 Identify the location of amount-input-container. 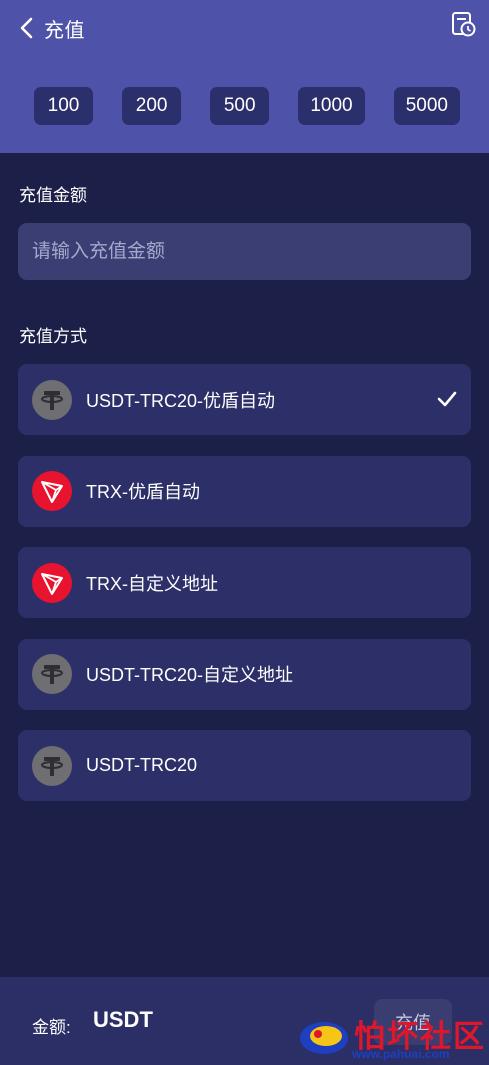
(244, 251).